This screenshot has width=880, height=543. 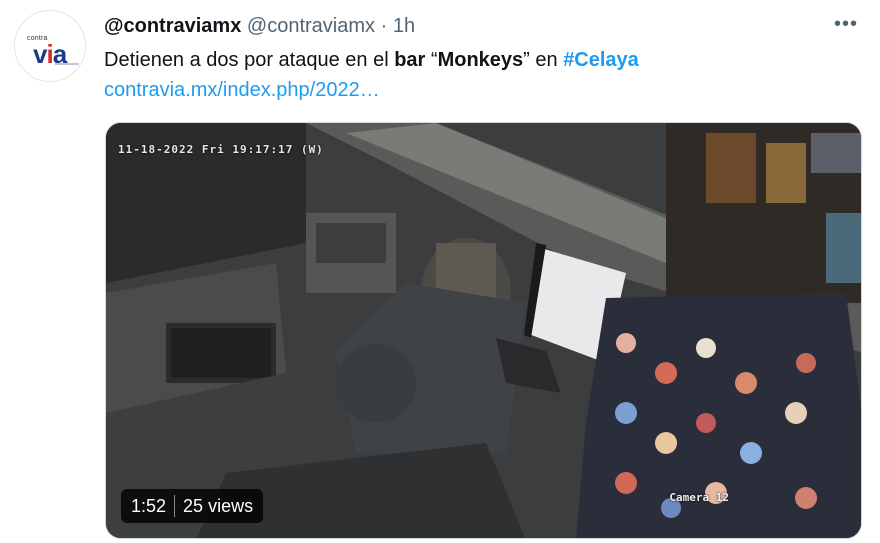 I want to click on video-meta-badge: 1:52 25 views, so click(x=192, y=506).